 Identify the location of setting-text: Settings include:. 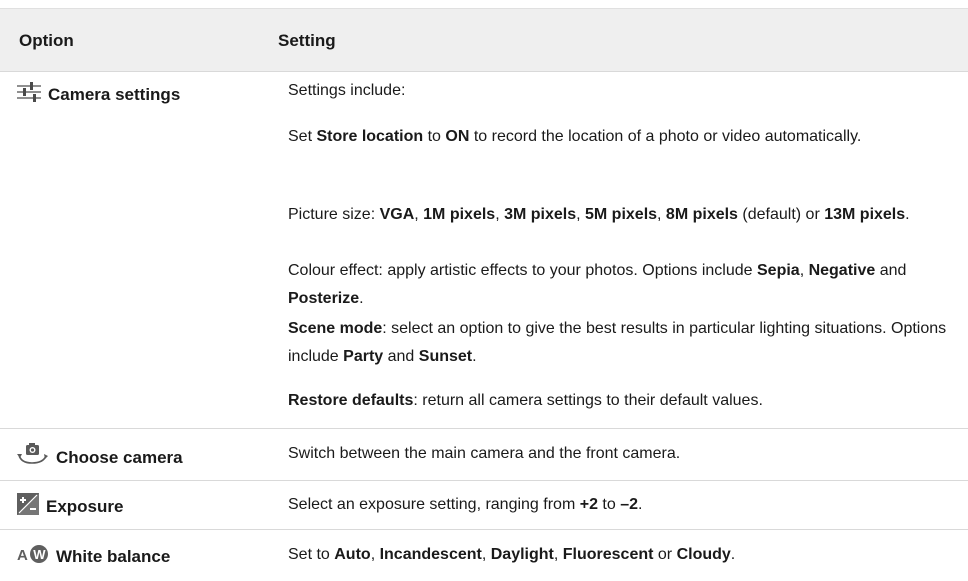
(347, 90).